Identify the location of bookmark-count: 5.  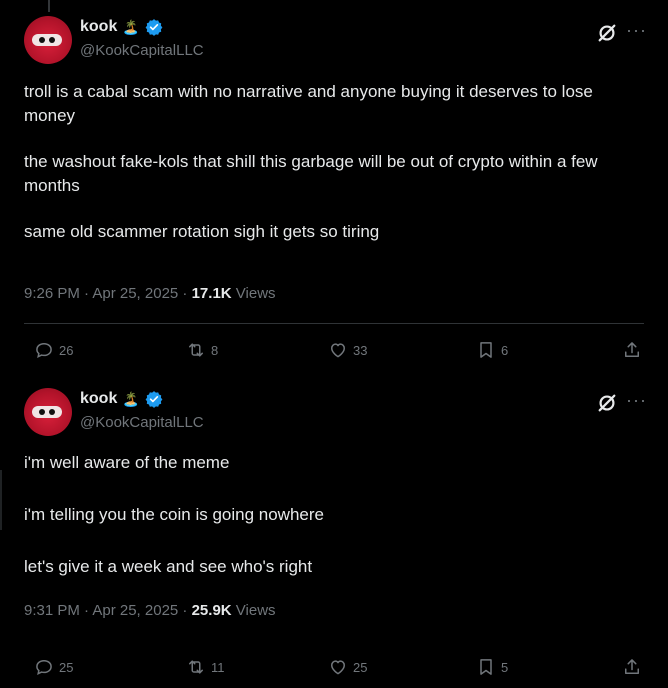
(505, 667).